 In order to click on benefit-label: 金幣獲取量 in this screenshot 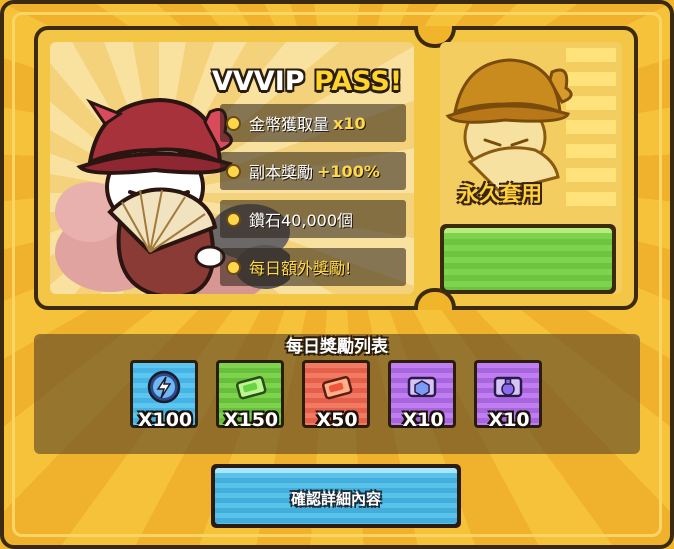, I will do `click(289, 124)`.